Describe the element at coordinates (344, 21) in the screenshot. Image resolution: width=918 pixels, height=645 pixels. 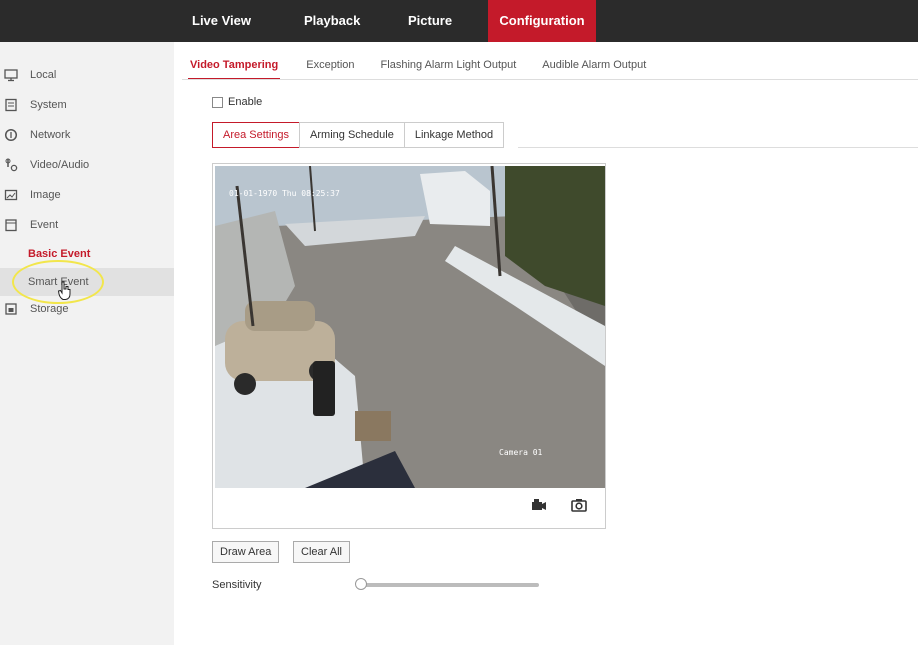
I see `nav-playback: Playback` at that location.